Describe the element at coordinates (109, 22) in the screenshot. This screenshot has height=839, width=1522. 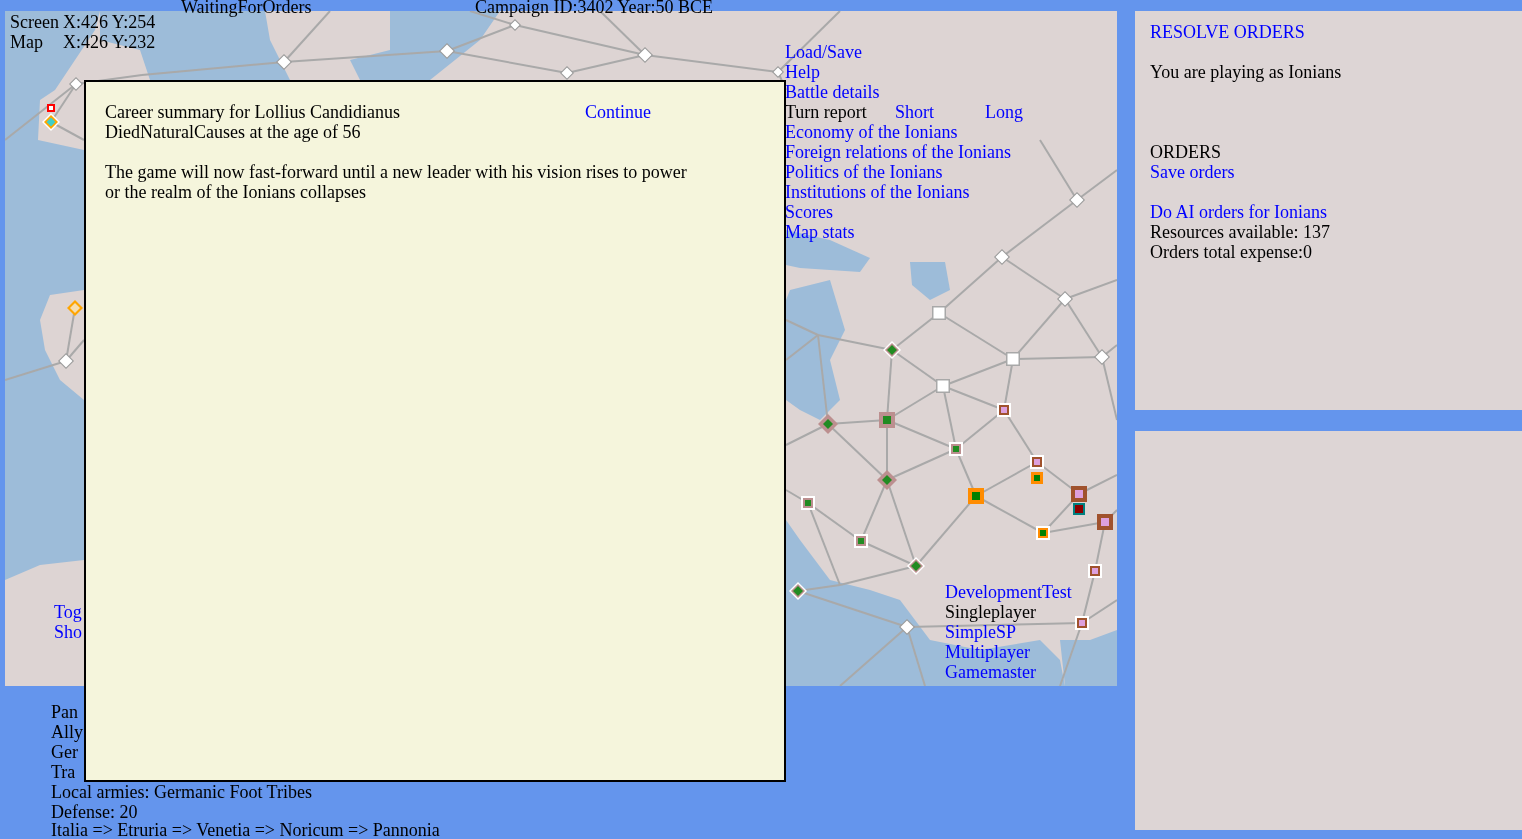
I see `coordinate-value: X:426 Y:254` at that location.